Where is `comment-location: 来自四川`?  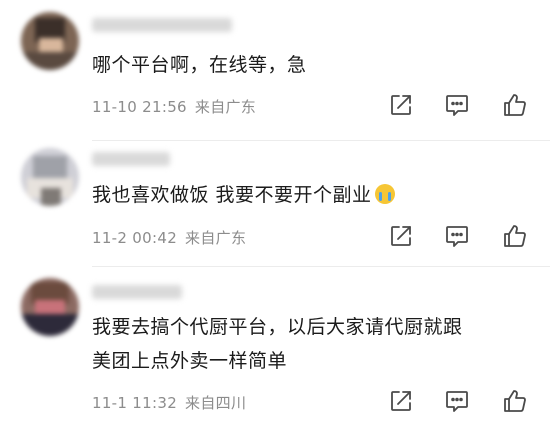 comment-location: 来自四川 is located at coordinates (216, 403).